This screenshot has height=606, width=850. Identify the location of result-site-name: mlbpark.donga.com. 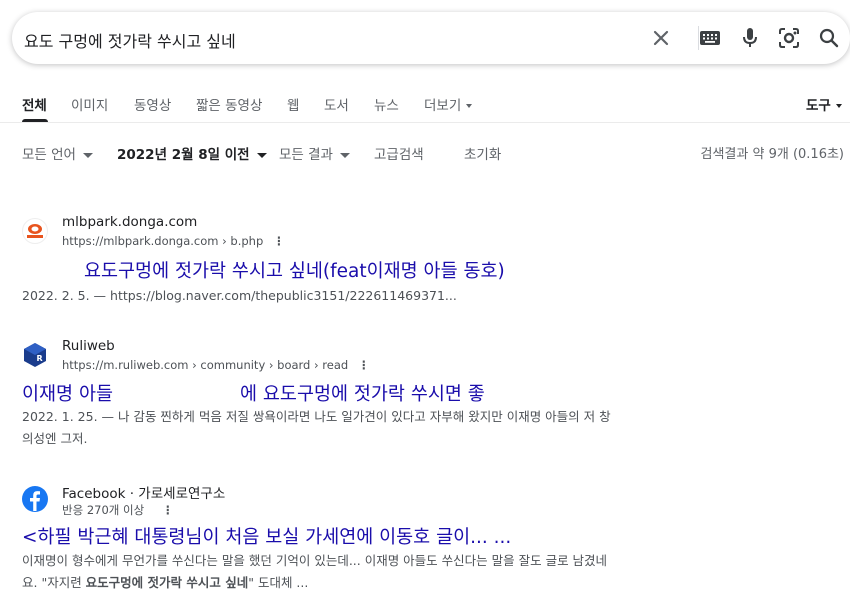
(129, 222).